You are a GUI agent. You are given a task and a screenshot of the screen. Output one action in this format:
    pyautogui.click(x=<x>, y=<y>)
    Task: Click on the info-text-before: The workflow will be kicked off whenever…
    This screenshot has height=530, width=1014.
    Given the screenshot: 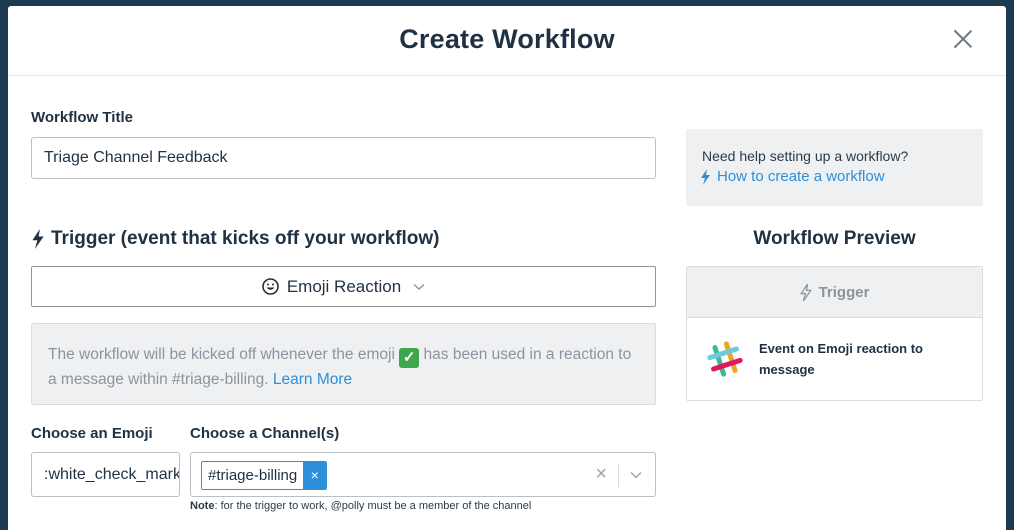 What is the action you would take?
    pyautogui.click(x=221, y=354)
    